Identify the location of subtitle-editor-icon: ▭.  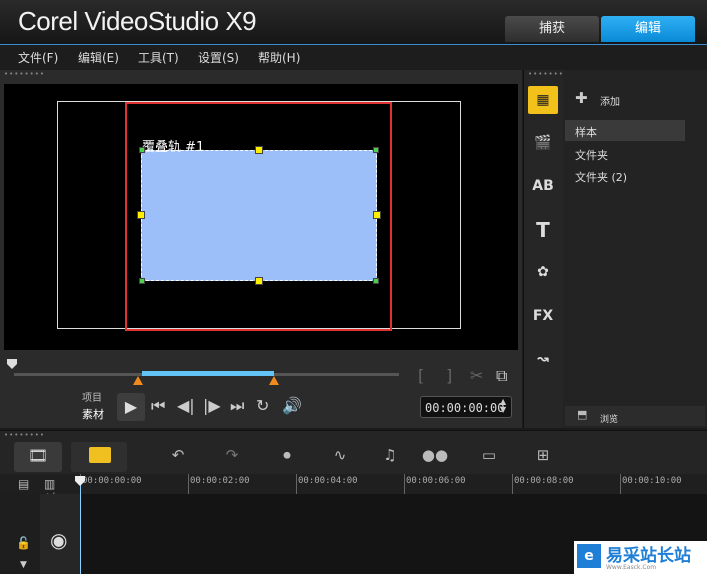
(489, 455).